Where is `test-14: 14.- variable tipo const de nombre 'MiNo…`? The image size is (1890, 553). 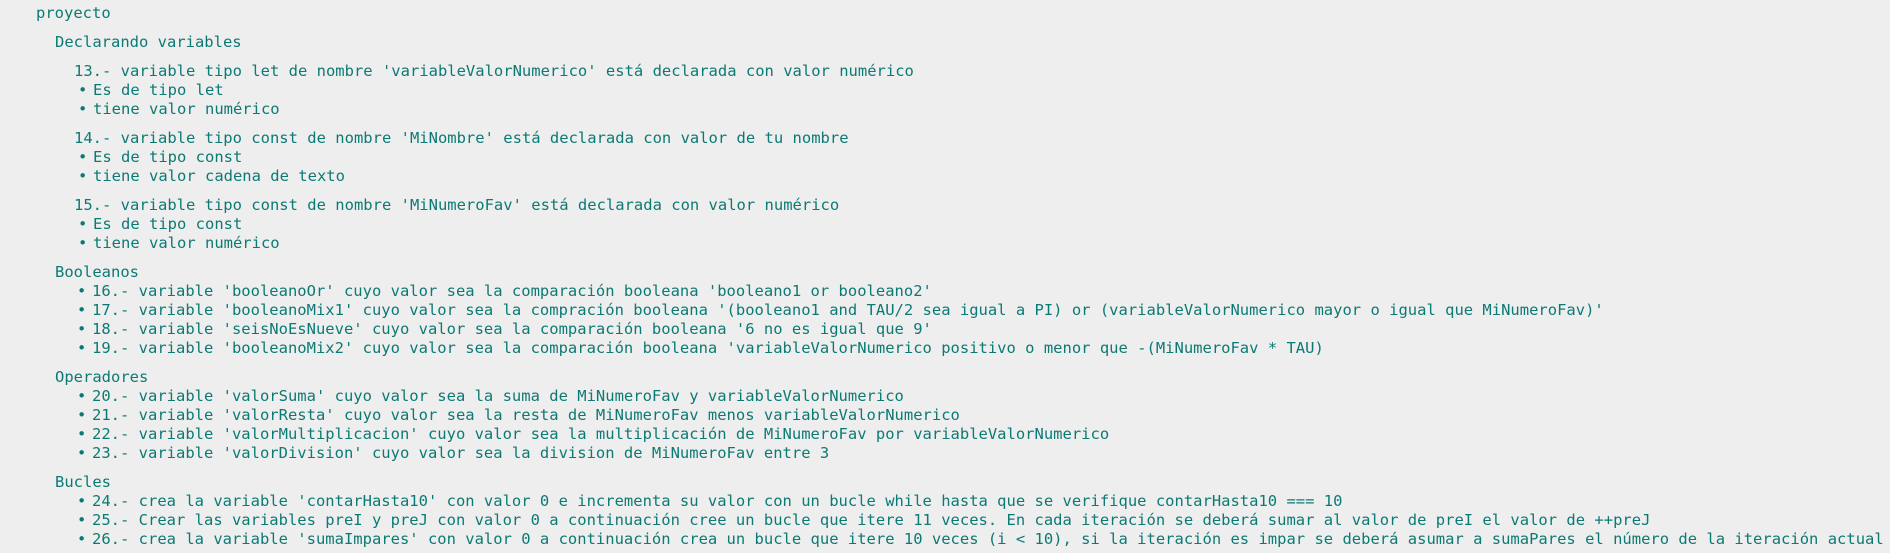 test-14: 14.- variable tipo const de nombre 'MiNo… is located at coordinates (982, 157).